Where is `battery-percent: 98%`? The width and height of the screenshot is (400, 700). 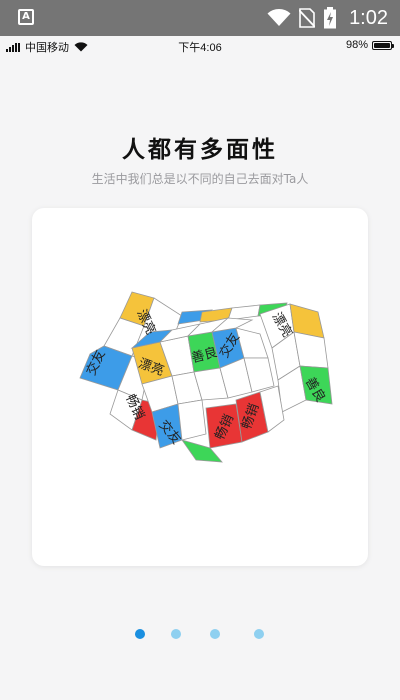 battery-percent: 98% is located at coordinates (356, 45).